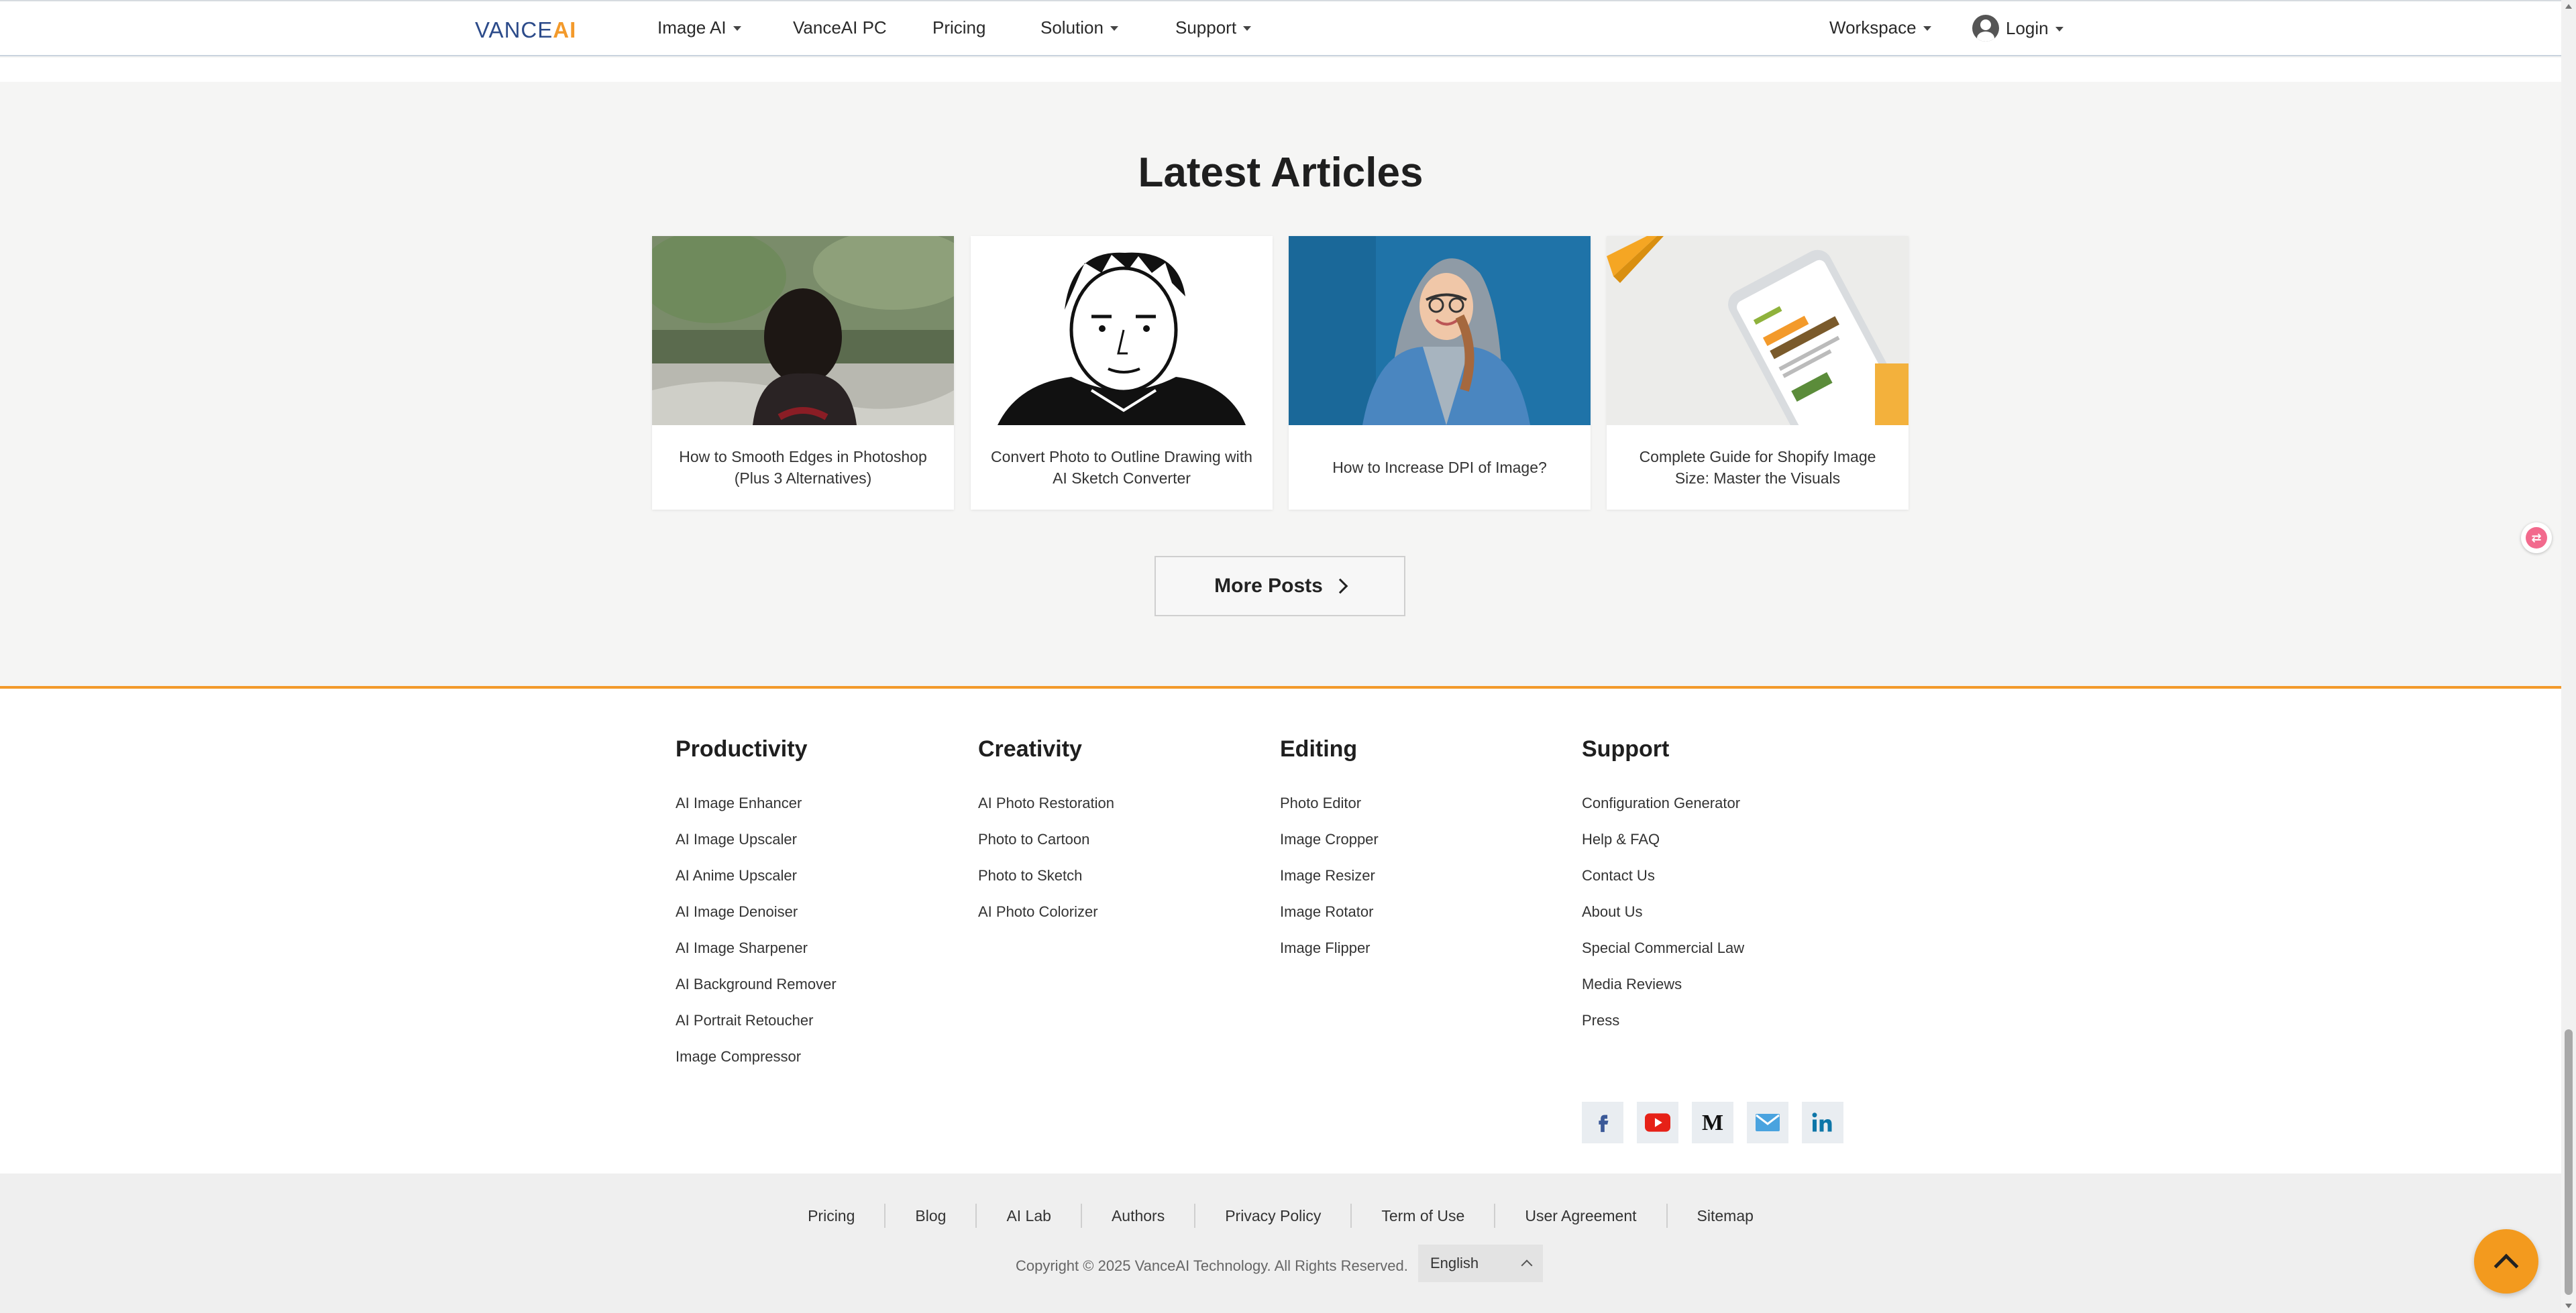 Image resolution: width=2576 pixels, height=1313 pixels. I want to click on back-to-top-button, so click(2506, 1261).